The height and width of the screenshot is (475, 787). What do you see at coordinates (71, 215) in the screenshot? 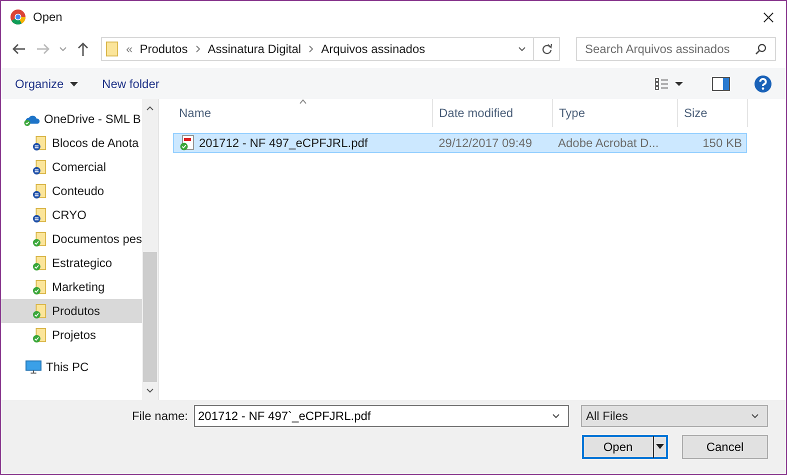
I see `tree-item: CRYO` at bounding box center [71, 215].